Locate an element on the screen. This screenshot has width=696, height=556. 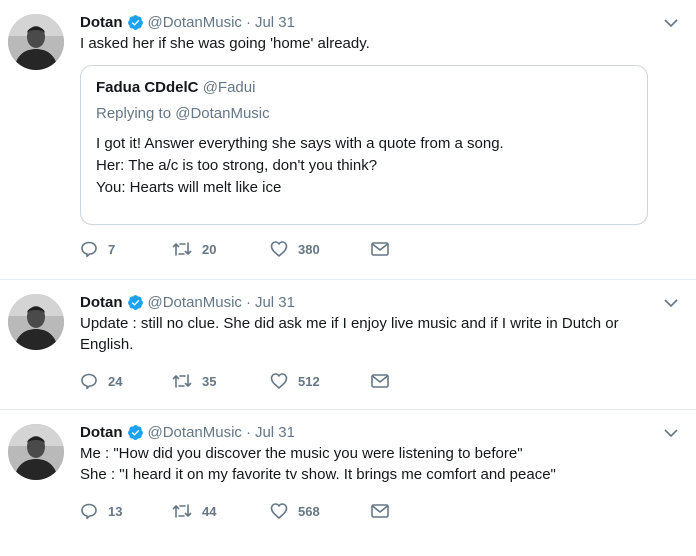
tweet-actions: 24 35 512 is located at coordinates (380, 381).